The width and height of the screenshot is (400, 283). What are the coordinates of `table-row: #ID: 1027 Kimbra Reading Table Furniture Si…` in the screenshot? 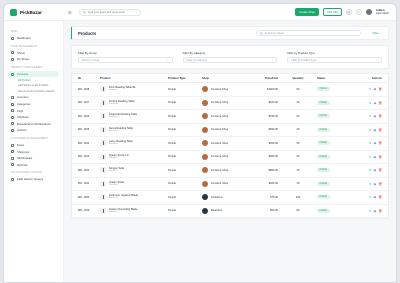 It's located at (230, 103).